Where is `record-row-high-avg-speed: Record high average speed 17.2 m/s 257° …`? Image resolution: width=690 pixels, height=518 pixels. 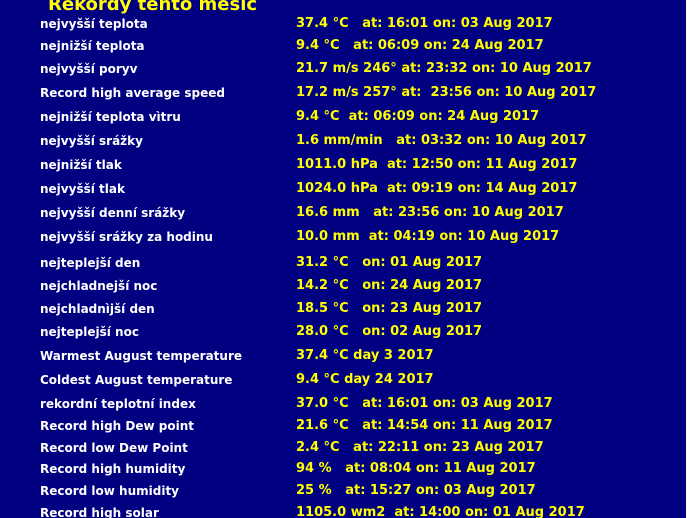
record-row-high-avg-speed: Record high average speed 17.2 m/s 257° … is located at coordinates (343, 93).